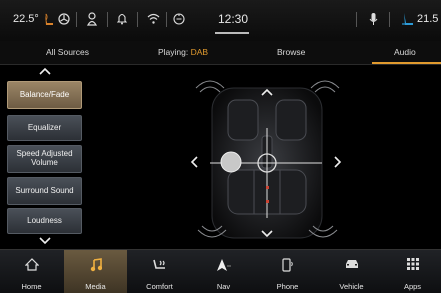 This screenshot has width=441, height=293. What do you see at coordinates (67, 52) in the screenshot?
I see `tab-all-sources: All Sources` at bounding box center [67, 52].